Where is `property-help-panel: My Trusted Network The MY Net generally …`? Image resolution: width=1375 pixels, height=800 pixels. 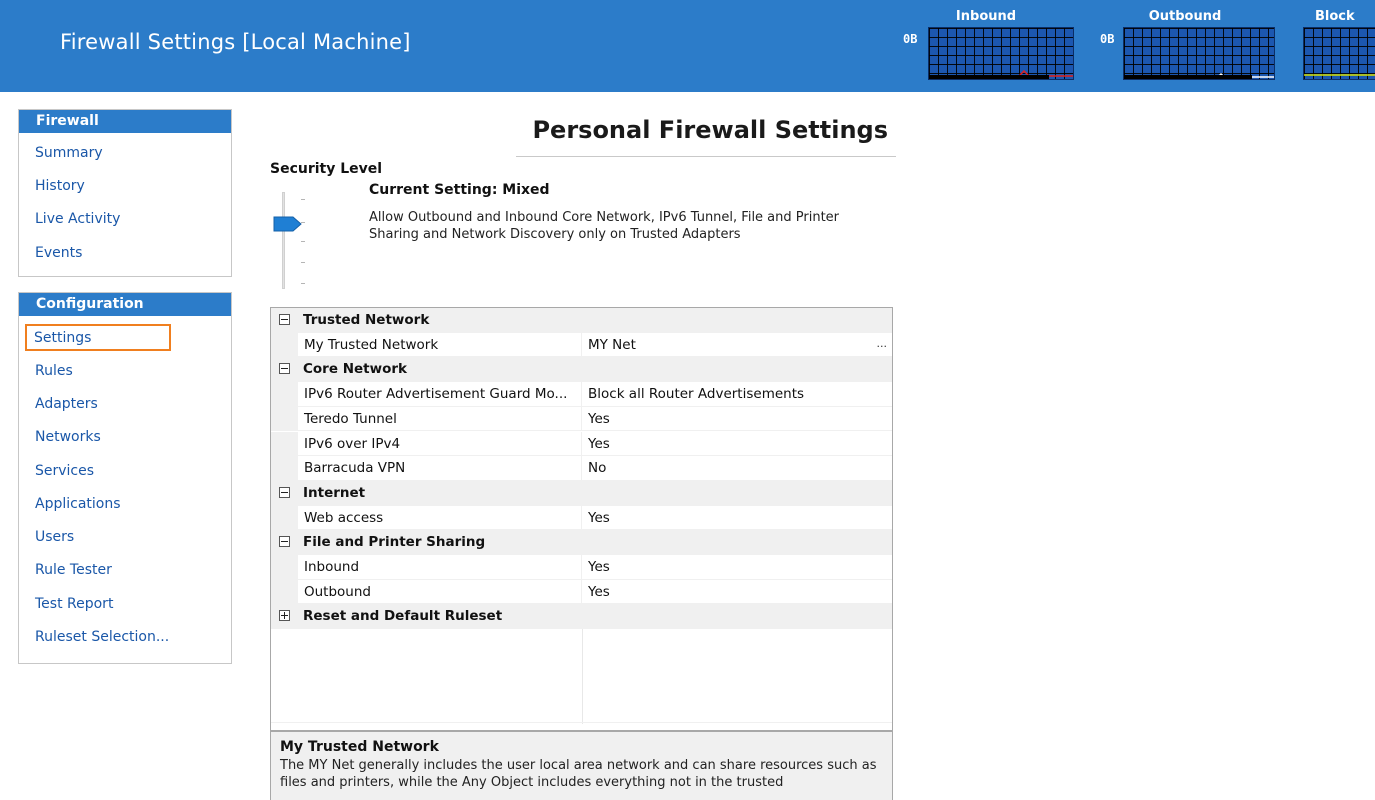
property-help-panel: My Trusted Network The MY Net generally … is located at coordinates (581, 765).